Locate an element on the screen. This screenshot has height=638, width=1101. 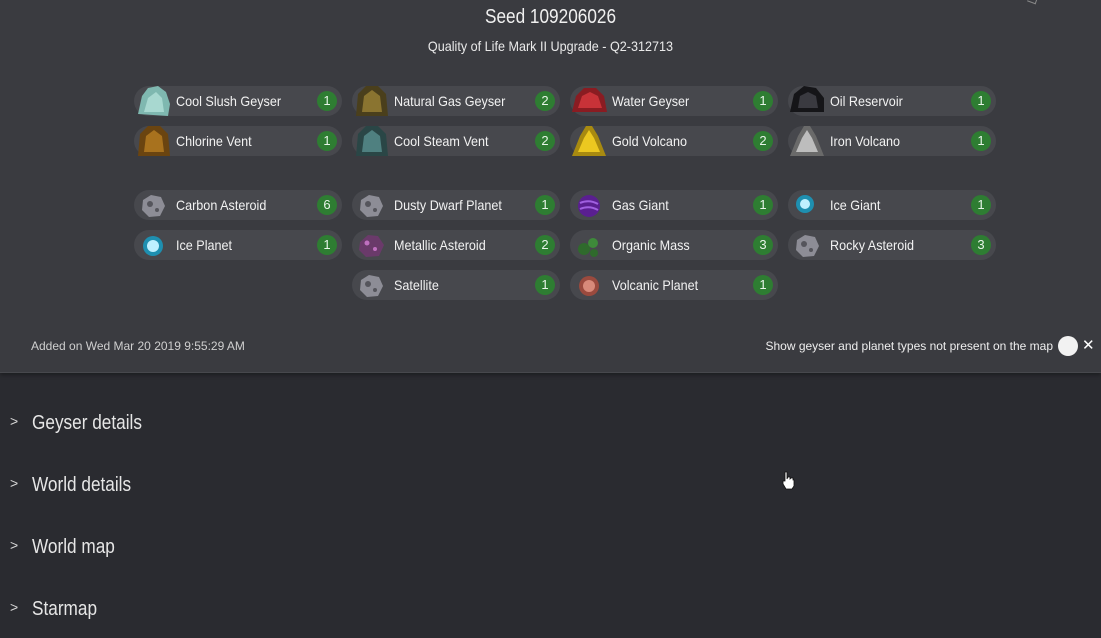
planet-chip-ice-giant: Ice Giant 1 is located at coordinates (892, 205).